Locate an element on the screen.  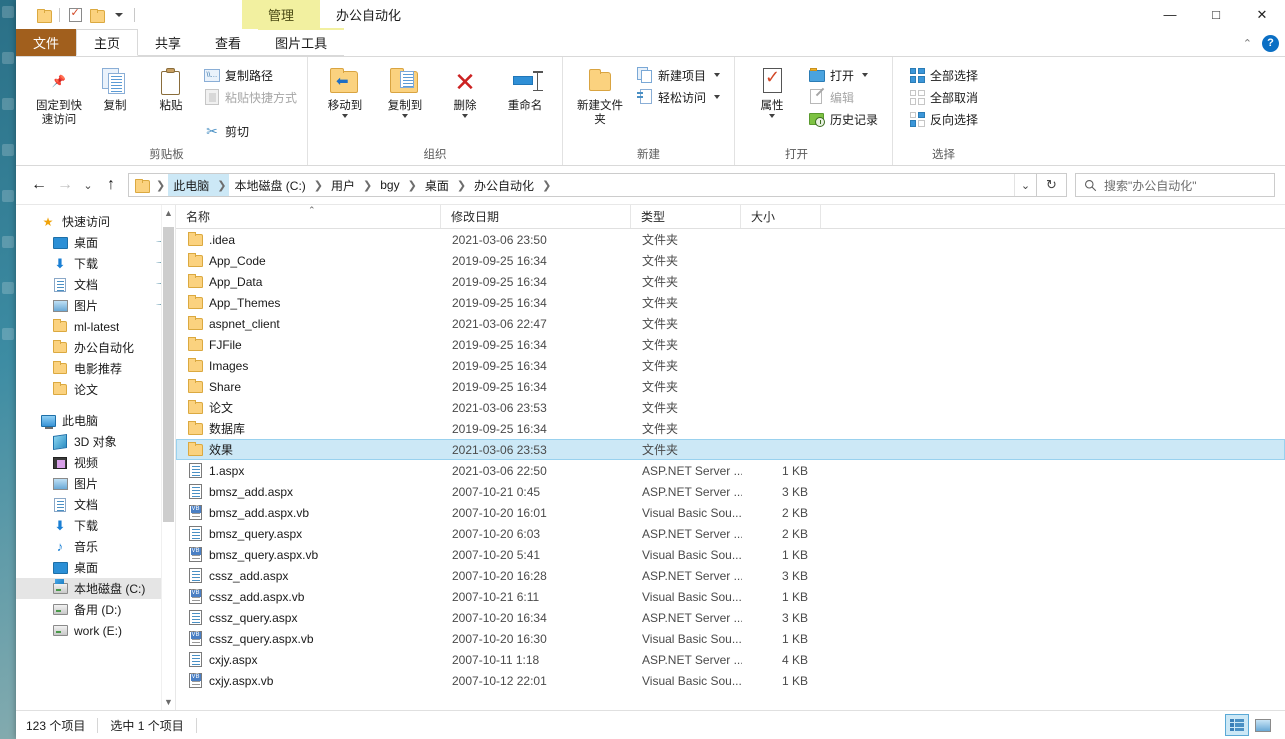
recent-locations-icon: ⌄ is located at coordinates (88, 185).